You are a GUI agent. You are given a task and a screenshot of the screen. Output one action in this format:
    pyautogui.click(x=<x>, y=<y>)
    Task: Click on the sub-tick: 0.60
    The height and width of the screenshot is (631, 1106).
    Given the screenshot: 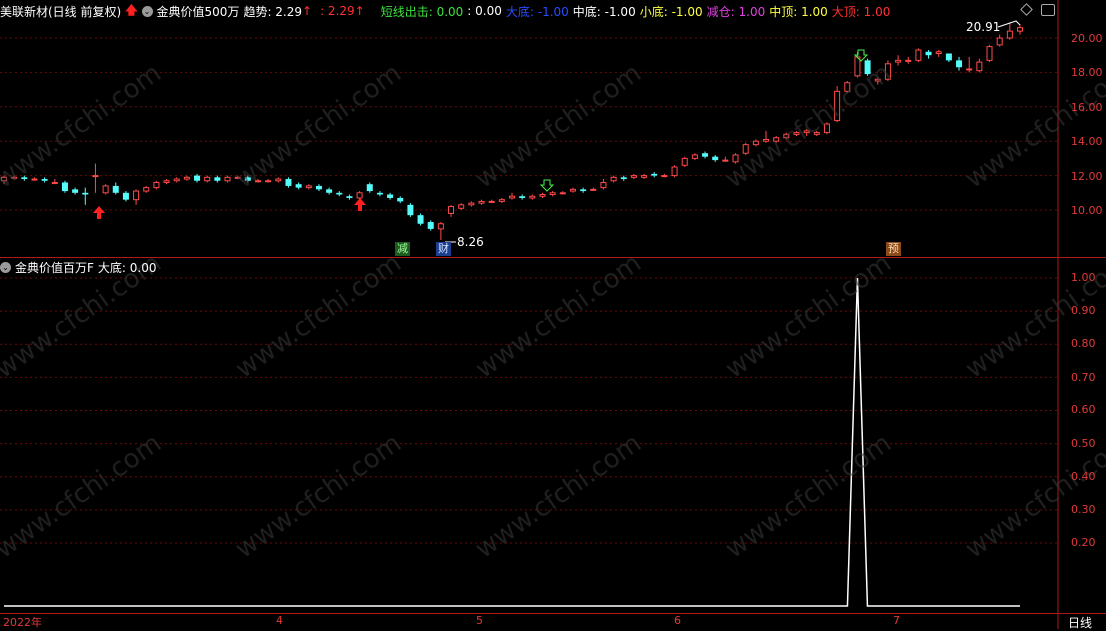 What is the action you would take?
    pyautogui.click(x=1083, y=409)
    